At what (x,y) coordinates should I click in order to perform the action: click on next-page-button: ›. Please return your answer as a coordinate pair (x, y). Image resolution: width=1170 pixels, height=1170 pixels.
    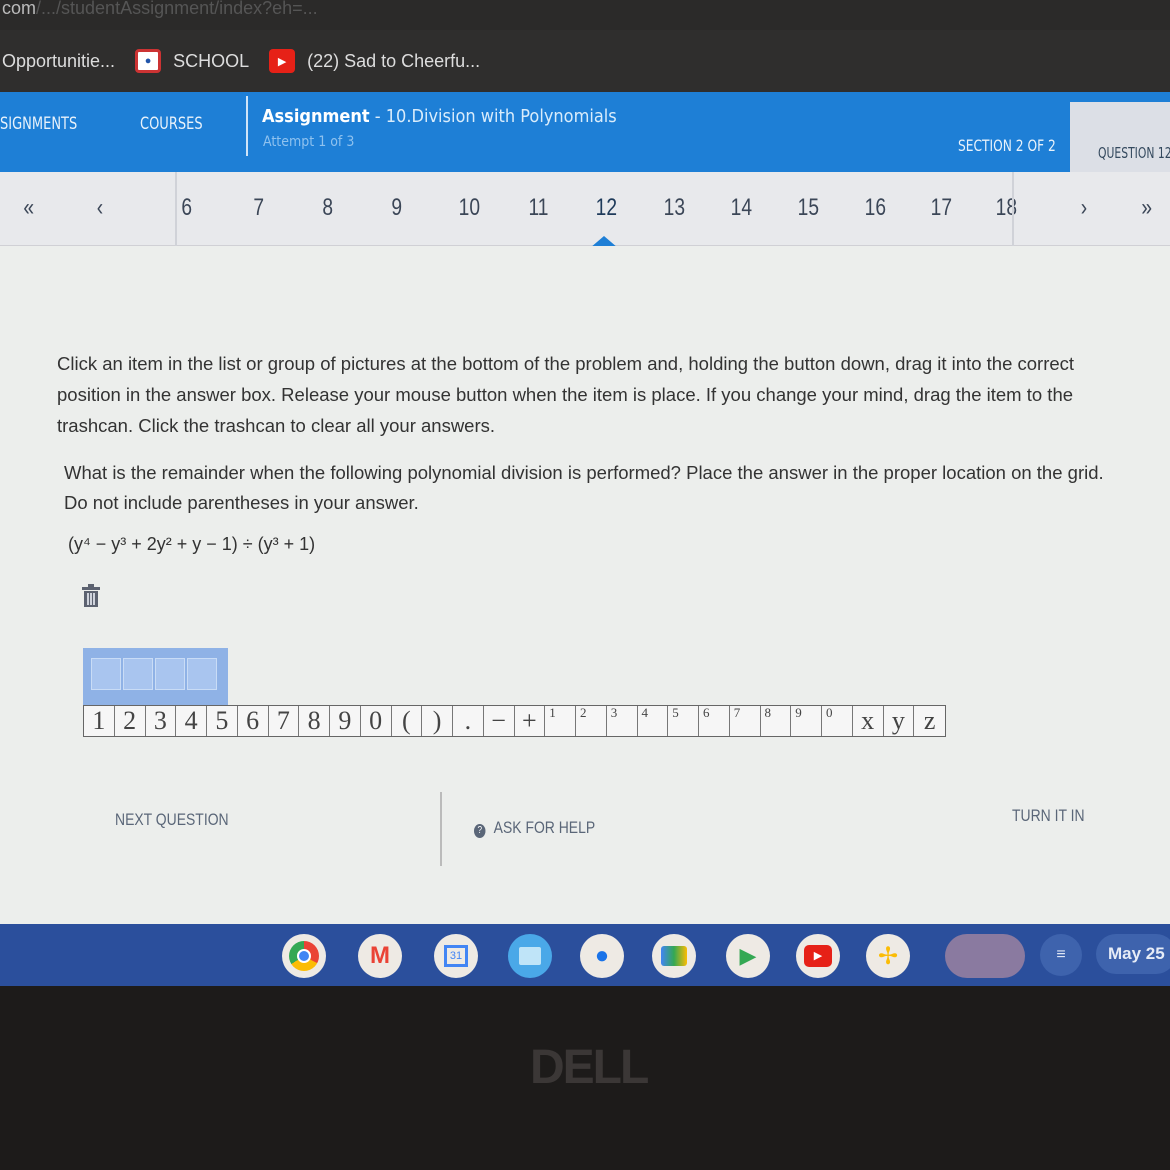
    Looking at the image, I should click on (1084, 208).